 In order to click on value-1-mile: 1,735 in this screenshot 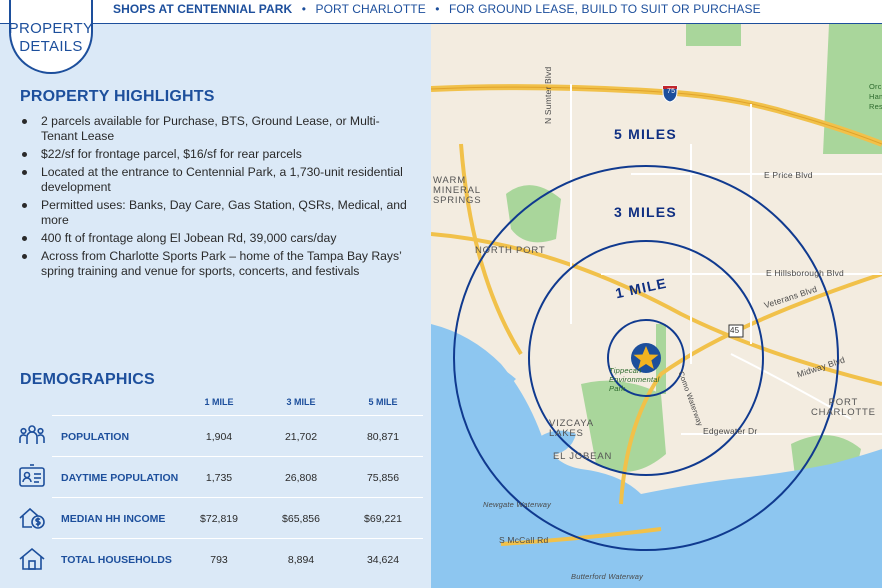, I will do `click(219, 478)`.